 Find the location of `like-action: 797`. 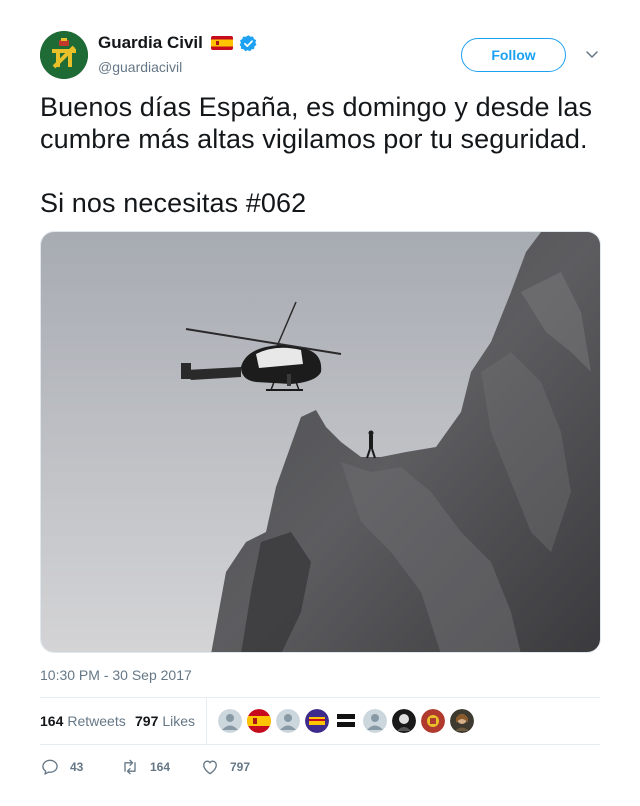

like-action: 797 is located at coordinates (225, 767).